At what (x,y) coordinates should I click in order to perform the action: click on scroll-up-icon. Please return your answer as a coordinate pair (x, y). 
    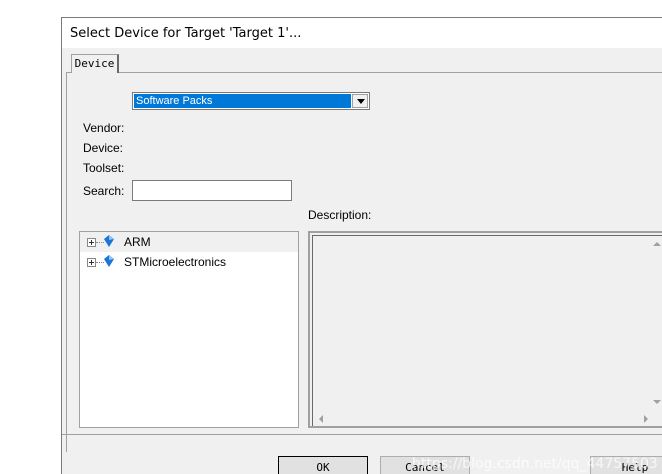
    Looking at the image, I should click on (657, 244).